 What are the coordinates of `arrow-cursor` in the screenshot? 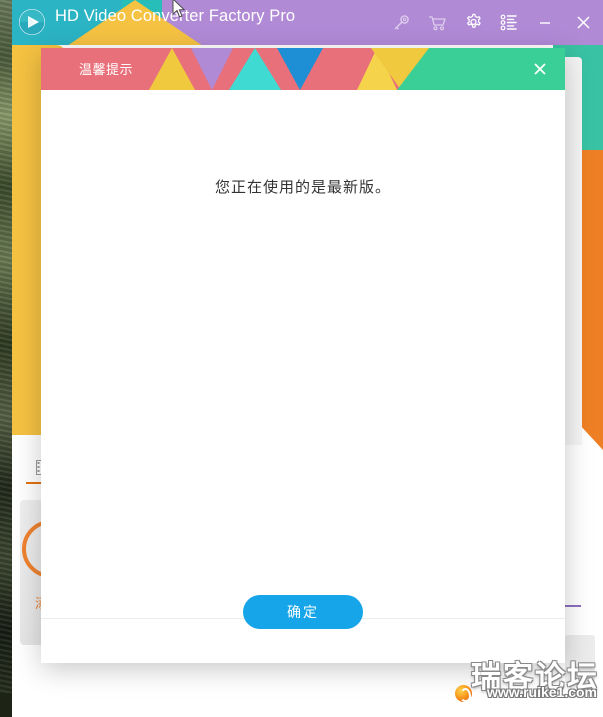 It's located at (180, 12).